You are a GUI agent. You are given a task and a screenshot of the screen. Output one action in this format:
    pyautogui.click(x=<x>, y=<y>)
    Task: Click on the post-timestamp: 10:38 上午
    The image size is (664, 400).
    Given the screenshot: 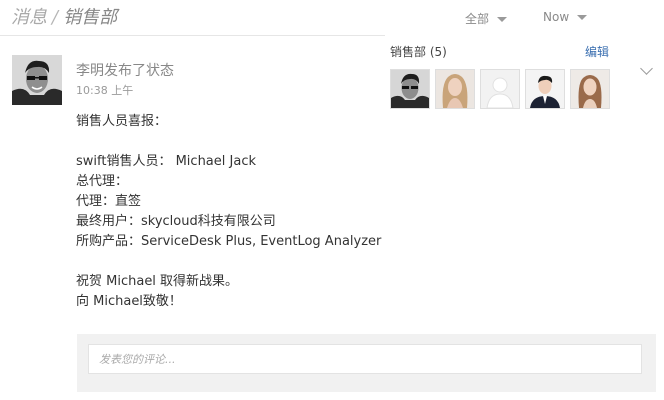 What is the action you would take?
    pyautogui.click(x=105, y=90)
    